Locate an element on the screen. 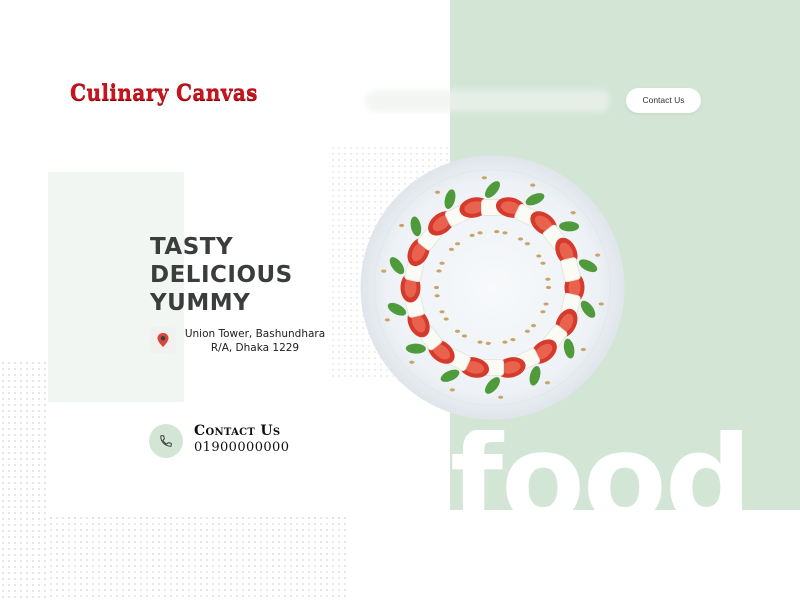 This screenshot has height=600, width=800. location-pin-icon is located at coordinates (163, 340).